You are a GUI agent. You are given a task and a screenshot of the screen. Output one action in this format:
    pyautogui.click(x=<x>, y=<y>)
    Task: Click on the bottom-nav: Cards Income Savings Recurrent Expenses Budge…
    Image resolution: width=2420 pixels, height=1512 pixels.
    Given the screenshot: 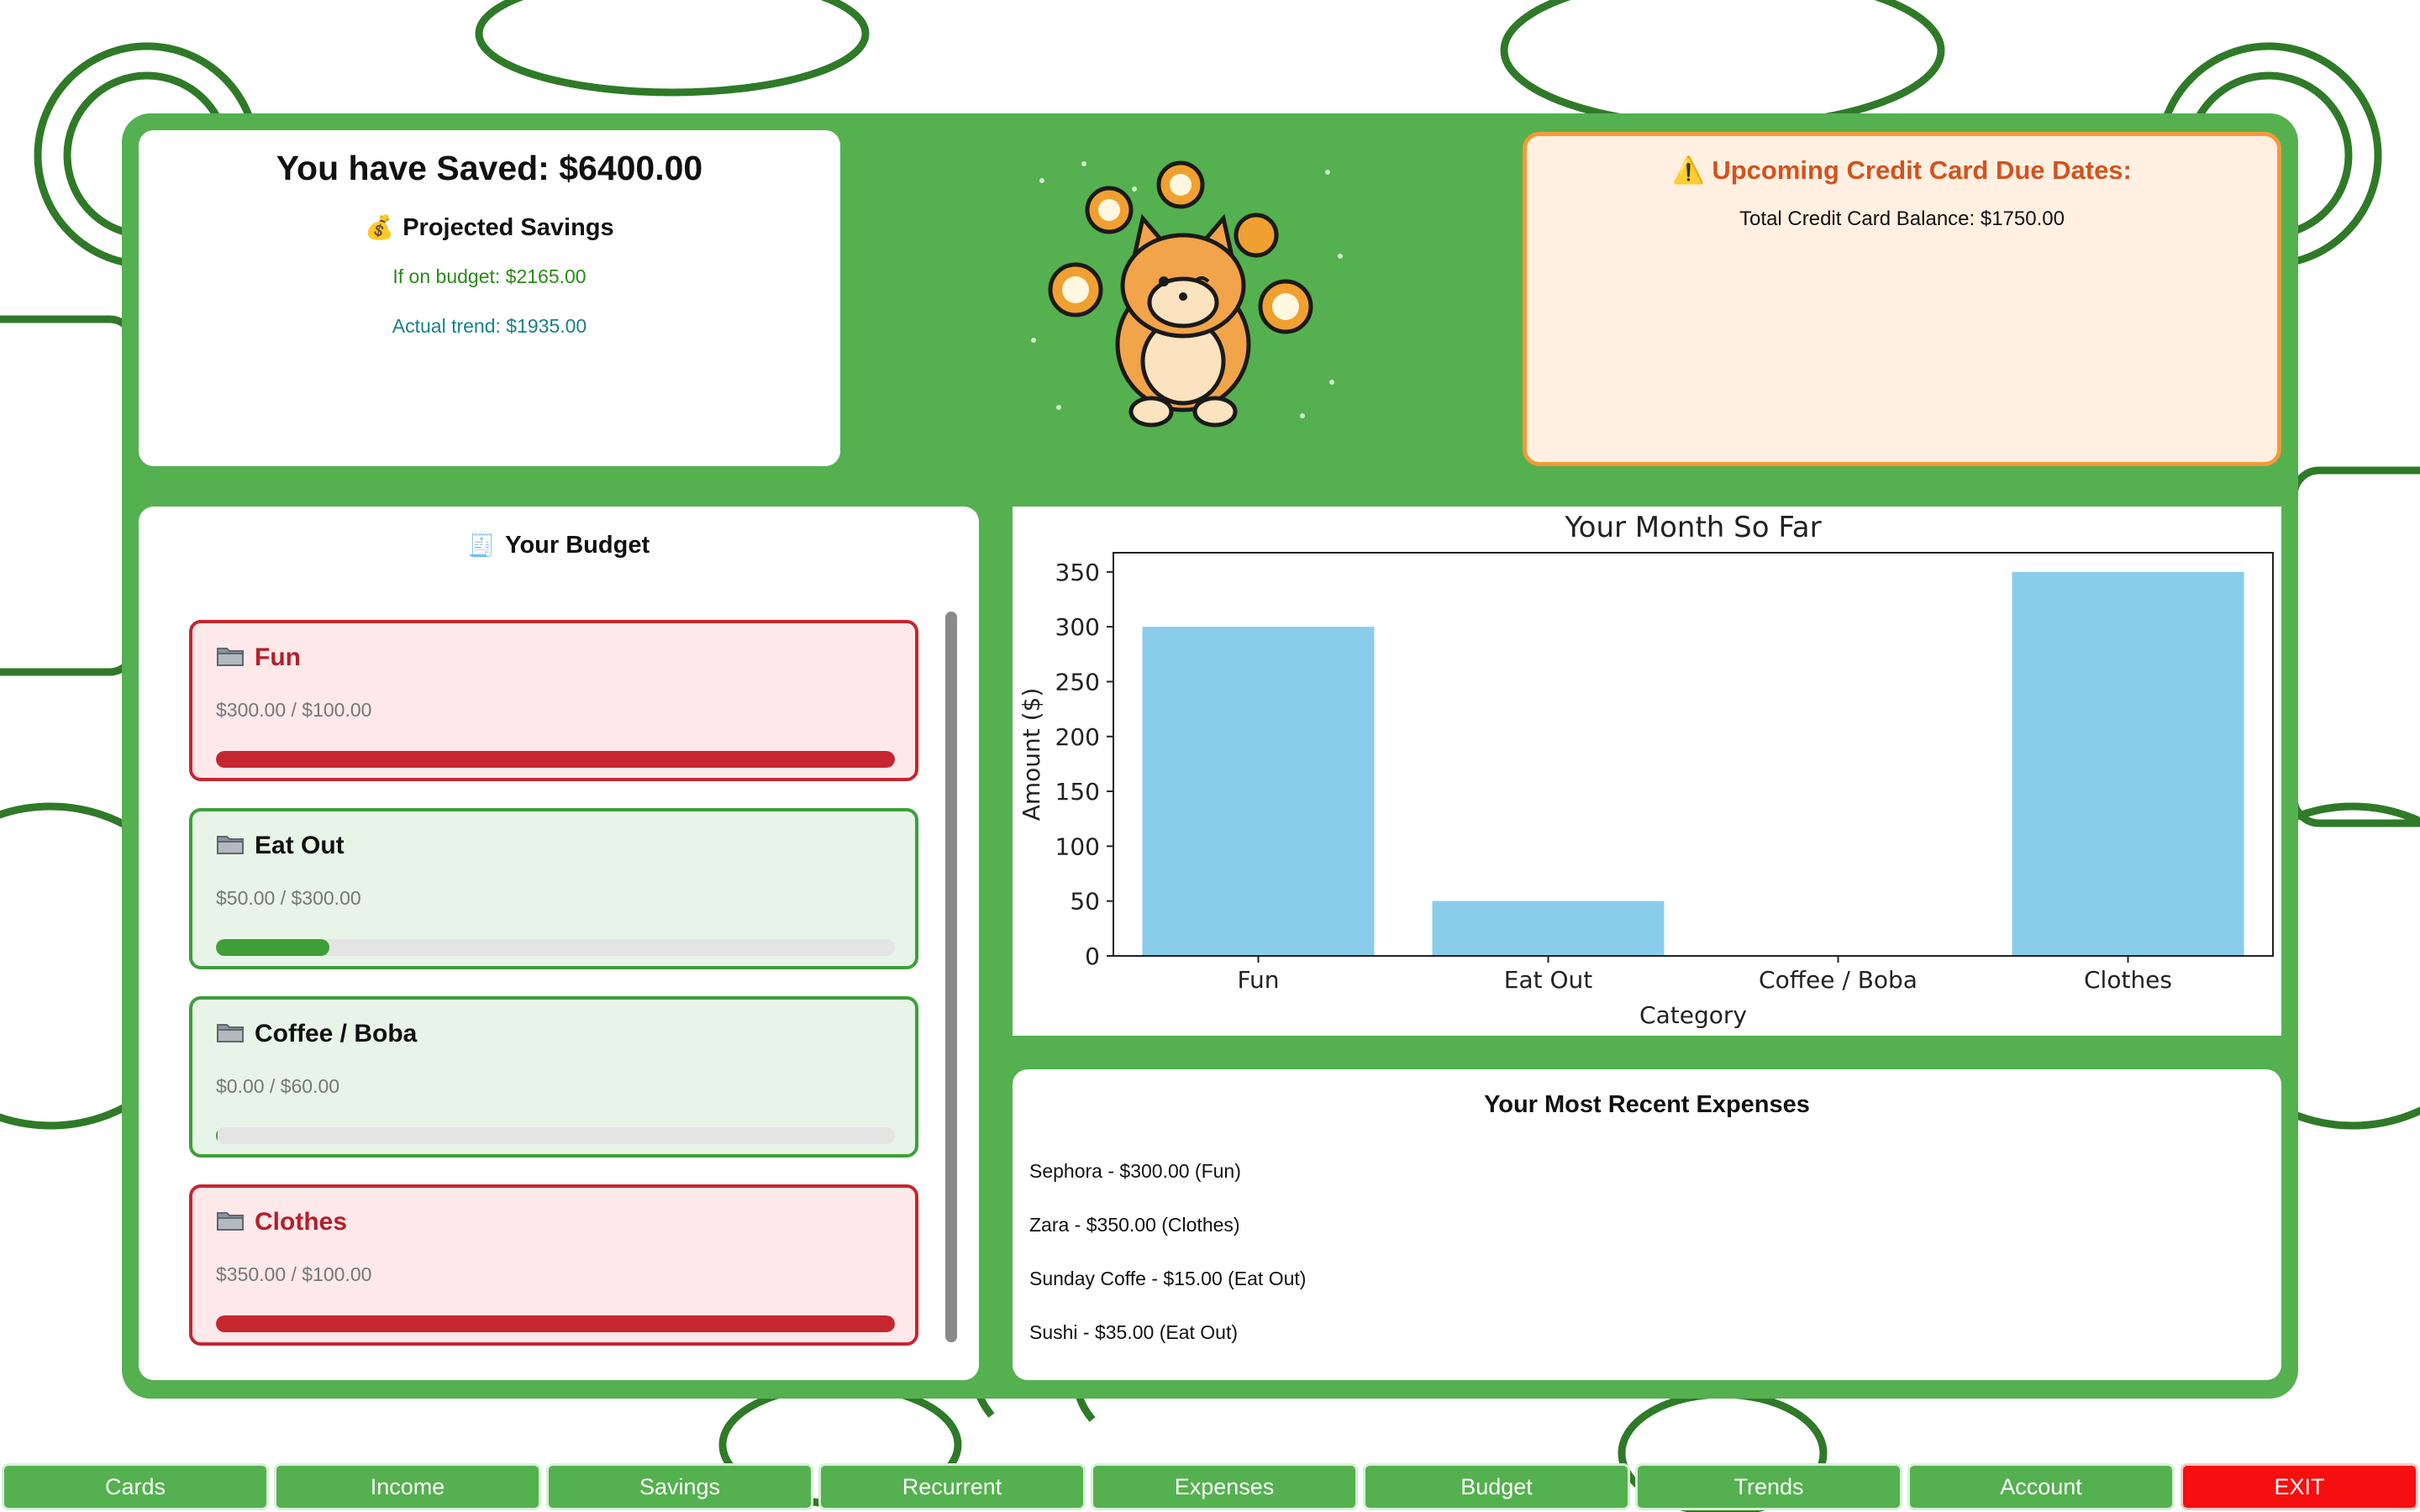 What is the action you would take?
    pyautogui.click(x=1210, y=1487)
    